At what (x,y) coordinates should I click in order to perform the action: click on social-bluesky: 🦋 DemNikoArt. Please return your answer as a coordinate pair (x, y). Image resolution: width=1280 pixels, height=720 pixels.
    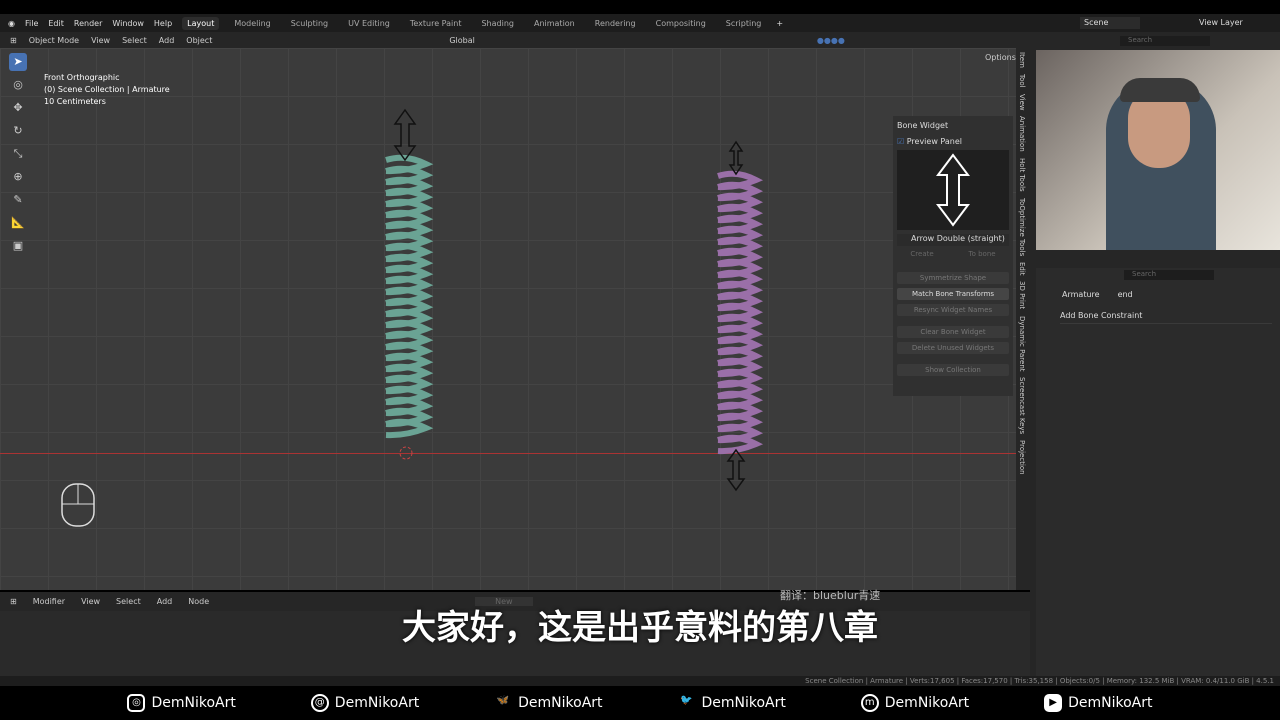
    Looking at the image, I should click on (548, 703).